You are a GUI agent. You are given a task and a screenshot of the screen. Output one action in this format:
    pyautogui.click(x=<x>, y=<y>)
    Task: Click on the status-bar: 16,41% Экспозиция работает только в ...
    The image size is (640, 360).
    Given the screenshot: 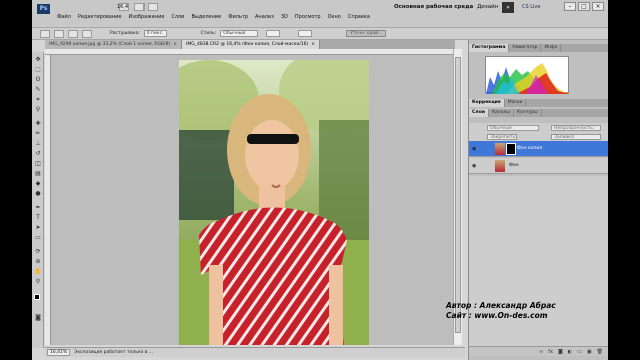 What is the action you would take?
    pyautogui.click(x=255, y=352)
    